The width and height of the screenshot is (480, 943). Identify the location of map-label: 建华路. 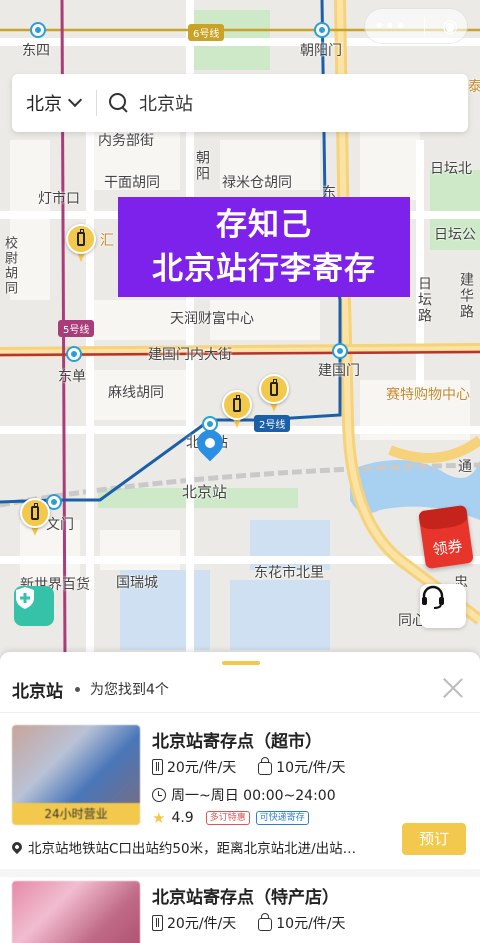
(466, 296).